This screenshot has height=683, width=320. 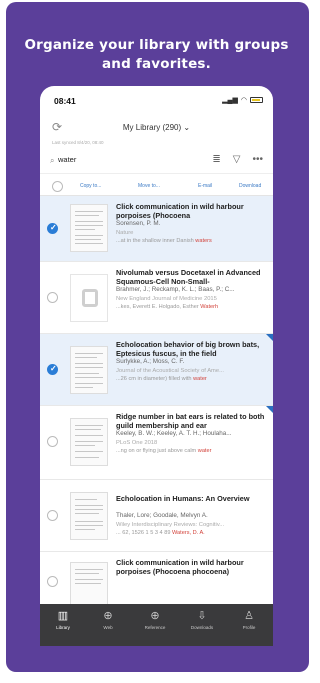 I want to click on person-icon: ♙, so click(x=249, y=616).